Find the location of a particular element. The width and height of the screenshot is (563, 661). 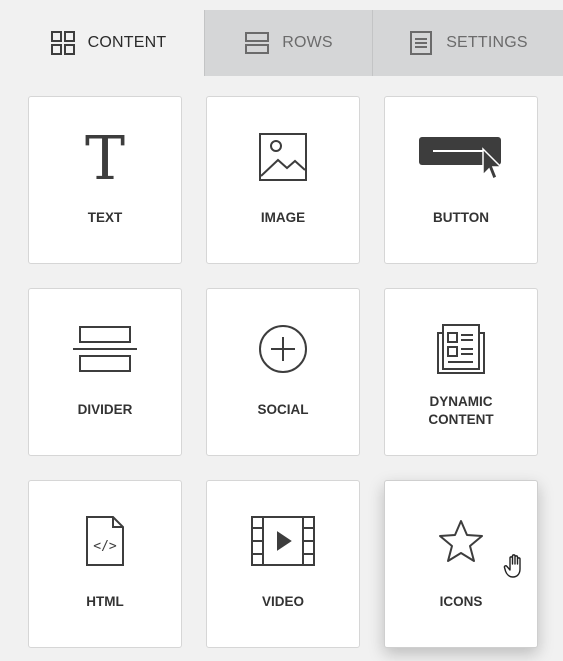

block-html: </> HTML is located at coordinates (105, 564).